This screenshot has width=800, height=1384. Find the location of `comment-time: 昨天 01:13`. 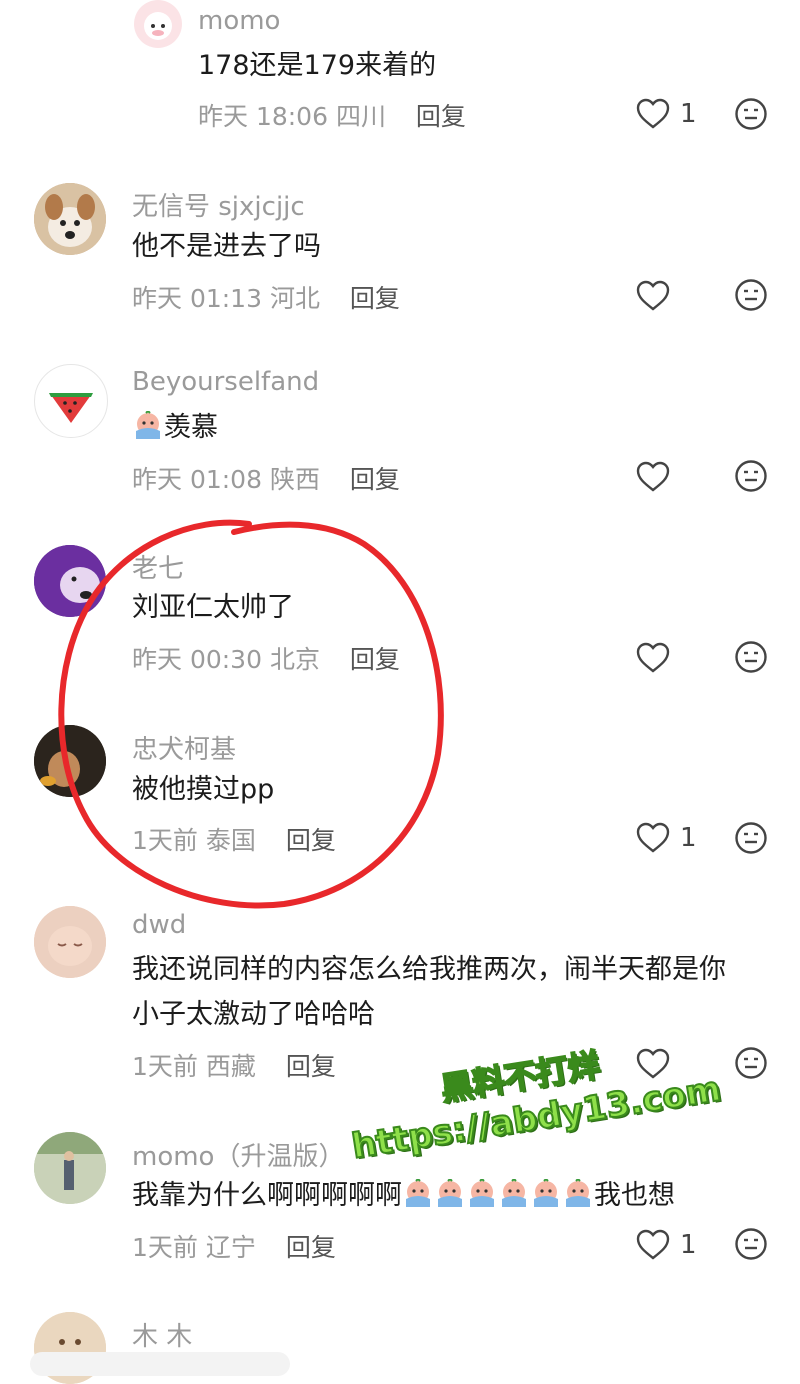

comment-time: 昨天 01:13 is located at coordinates (197, 298).